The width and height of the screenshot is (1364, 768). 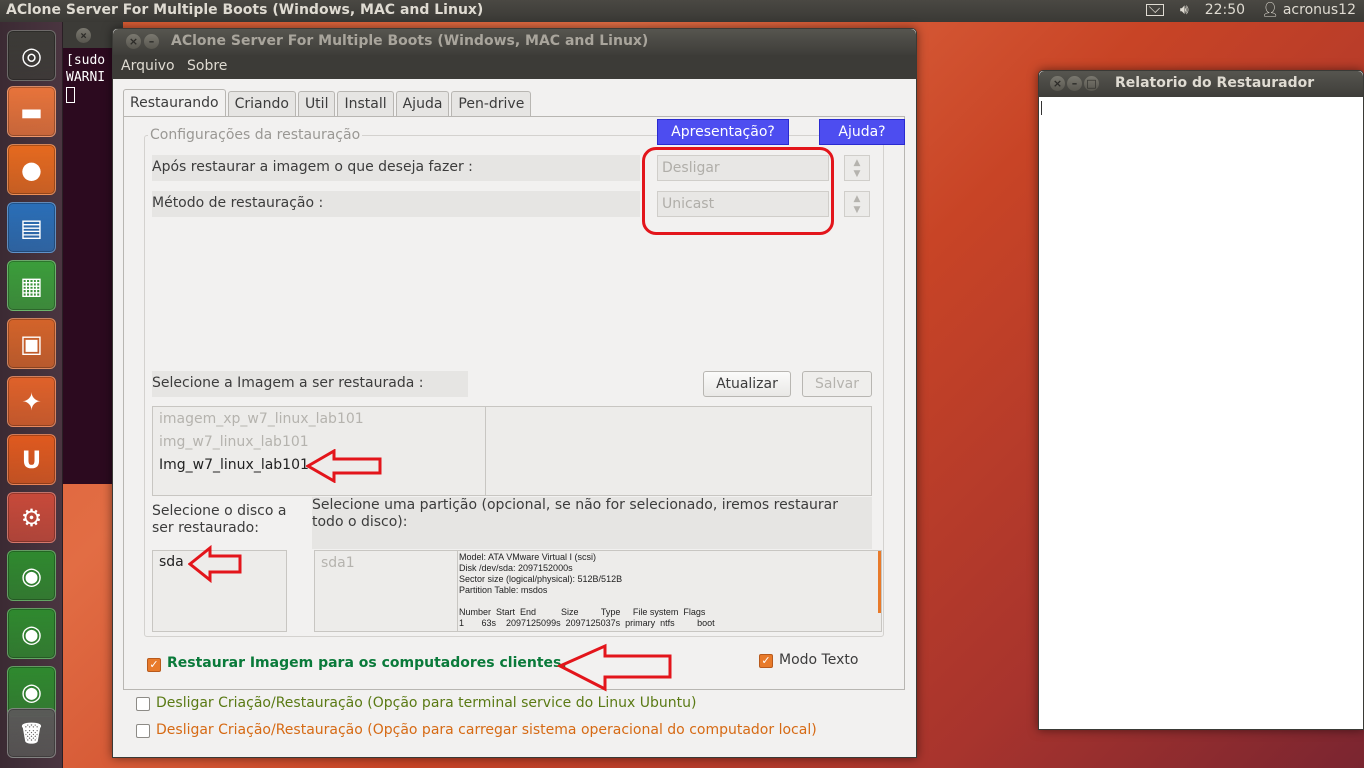 I want to click on mail-icon, so click(x=1154, y=10).